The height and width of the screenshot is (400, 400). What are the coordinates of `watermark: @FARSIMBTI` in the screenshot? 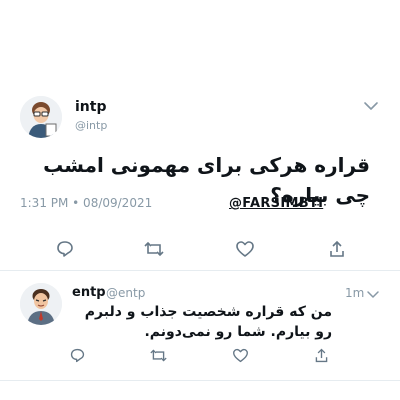 It's located at (276, 203).